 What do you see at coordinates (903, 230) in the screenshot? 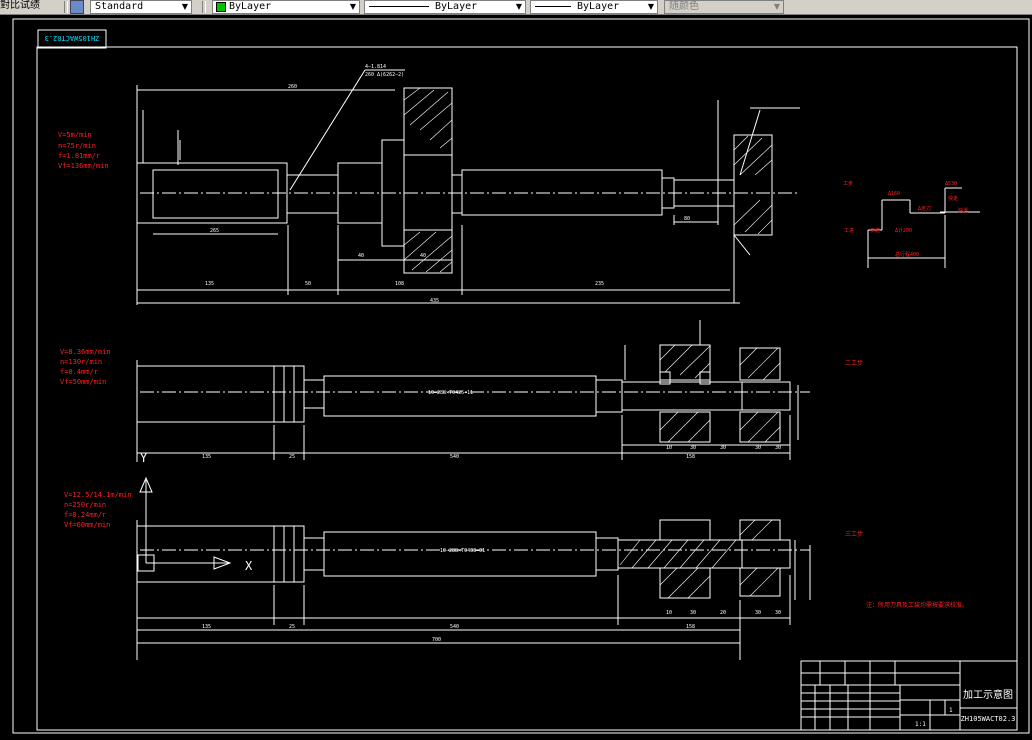
I see `process-label: Δ计200` at bounding box center [903, 230].